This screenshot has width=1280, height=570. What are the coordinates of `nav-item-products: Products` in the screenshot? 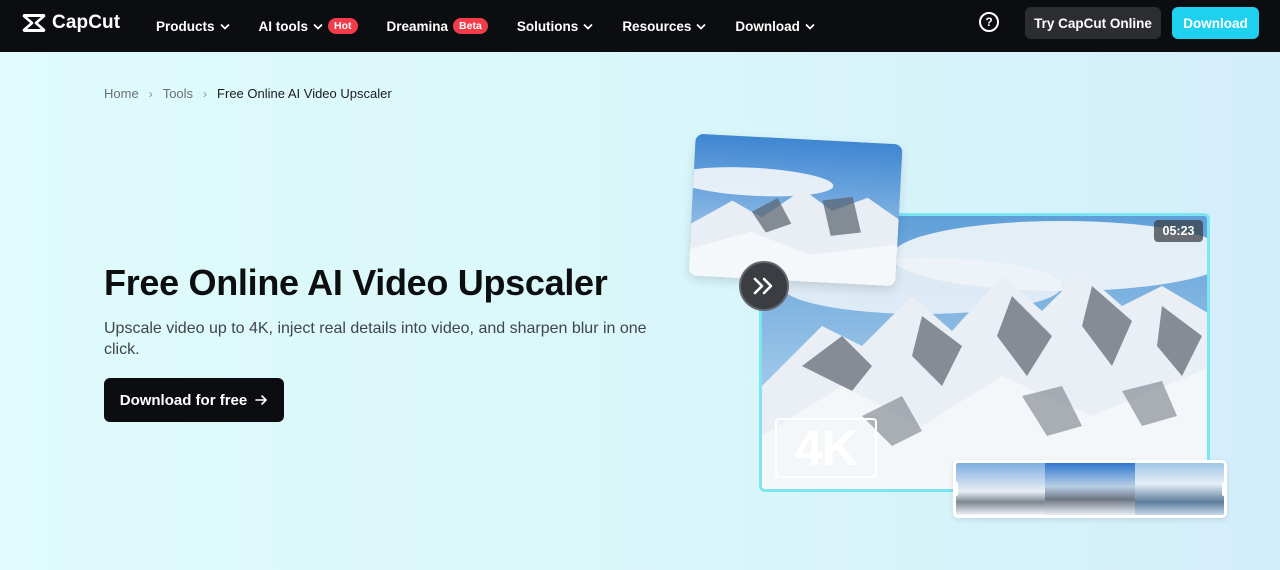 It's located at (193, 26).